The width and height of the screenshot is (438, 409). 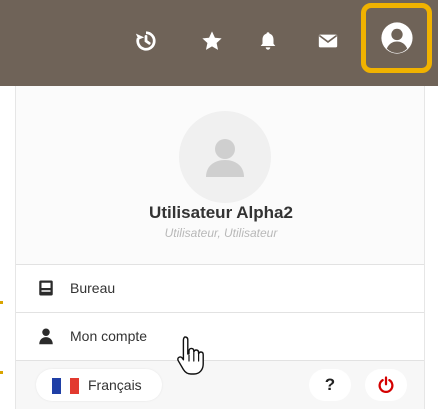 What do you see at coordinates (46, 336) in the screenshot?
I see `user-icon` at bounding box center [46, 336].